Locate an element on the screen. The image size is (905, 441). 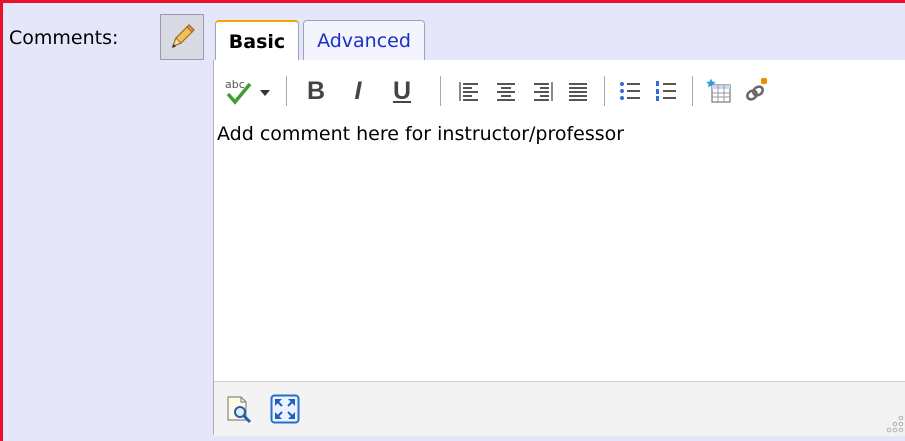
align-justify-button is located at coordinates (578, 91).